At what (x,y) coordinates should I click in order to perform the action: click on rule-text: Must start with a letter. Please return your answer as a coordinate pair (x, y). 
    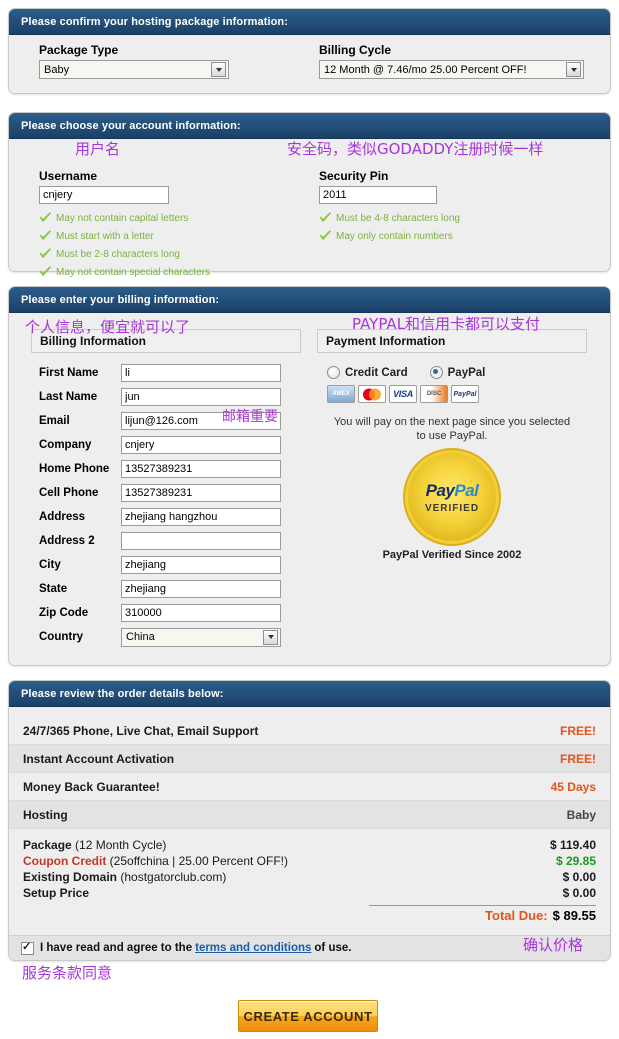
    Looking at the image, I should click on (105, 236).